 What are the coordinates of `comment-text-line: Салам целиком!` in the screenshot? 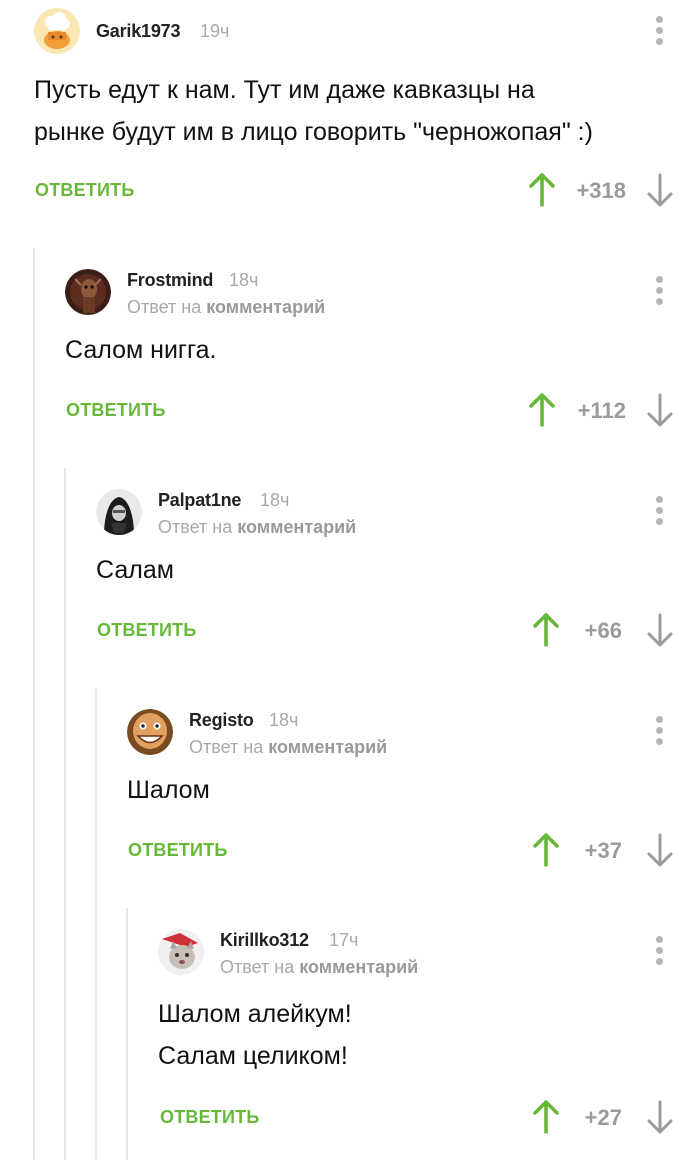 It's located at (253, 1056).